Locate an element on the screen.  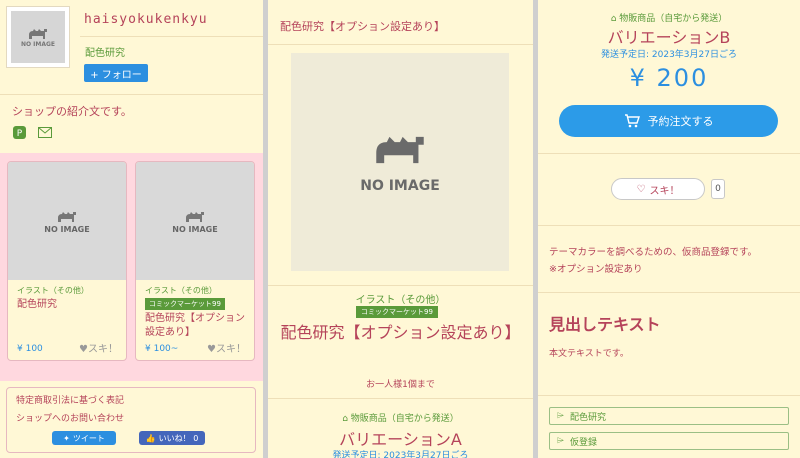
no-image-placeholder: NO IMAGE is located at coordinates (38, 37).